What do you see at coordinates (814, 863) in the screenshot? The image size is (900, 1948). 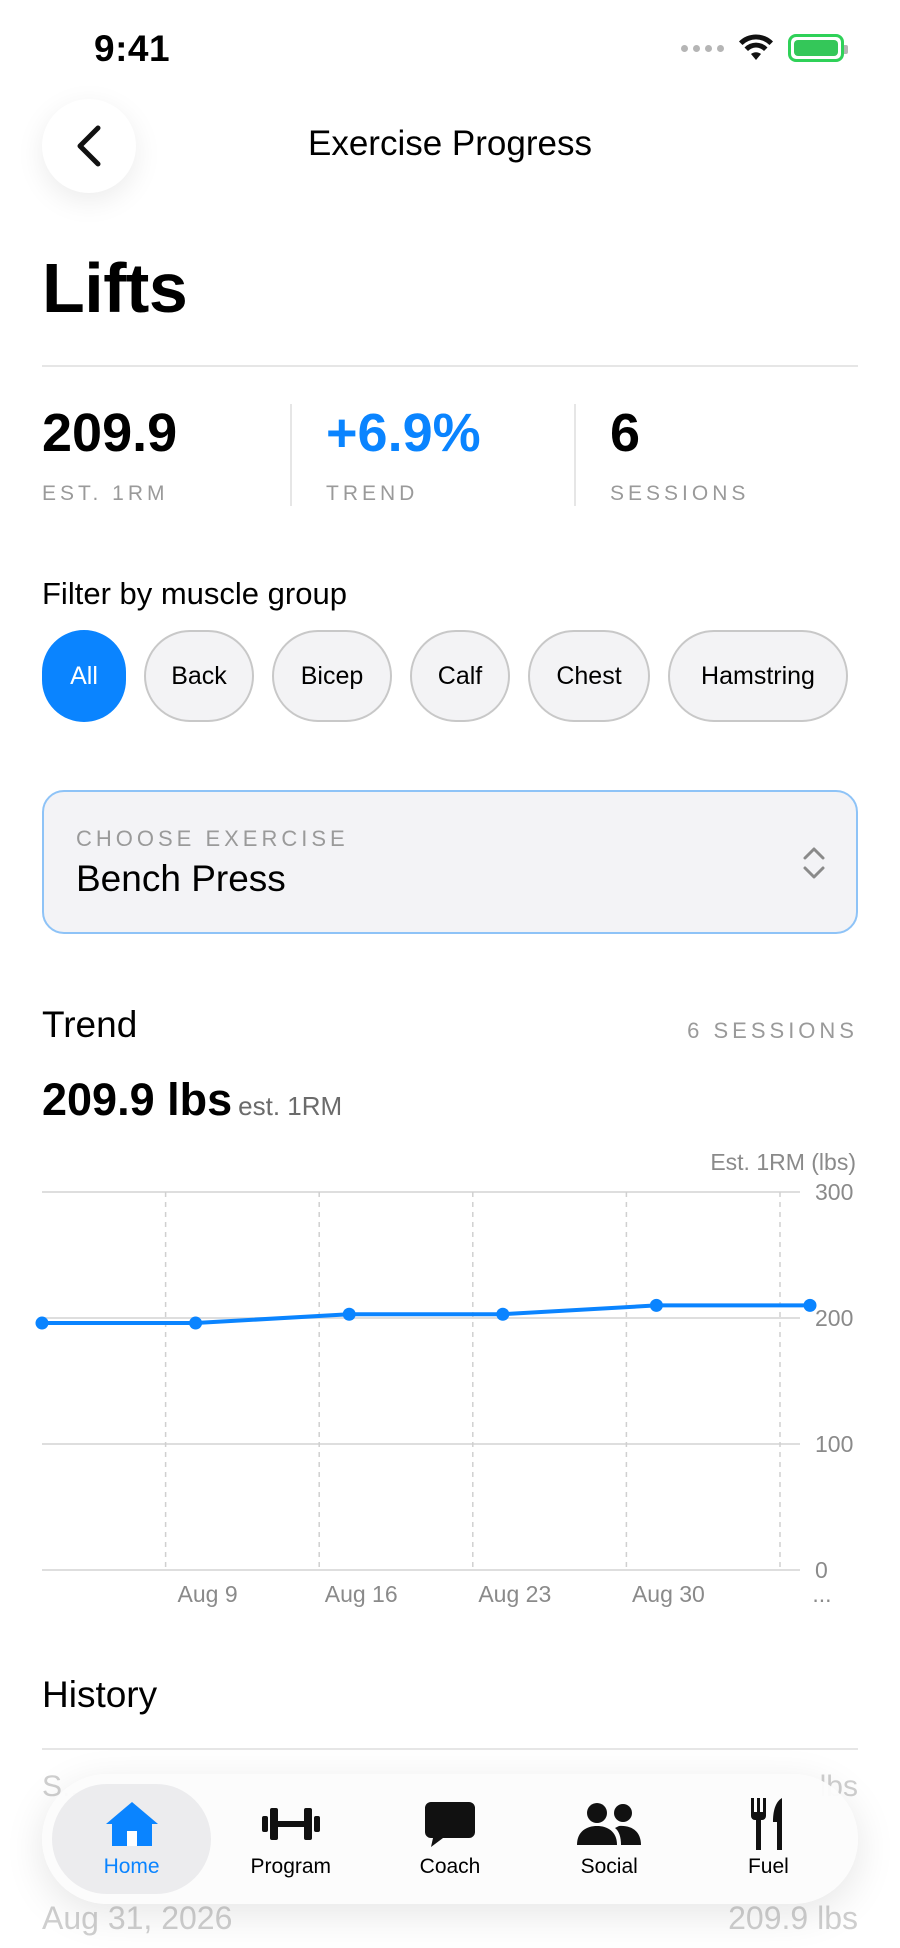 I see `chevron-up-down-icon` at bounding box center [814, 863].